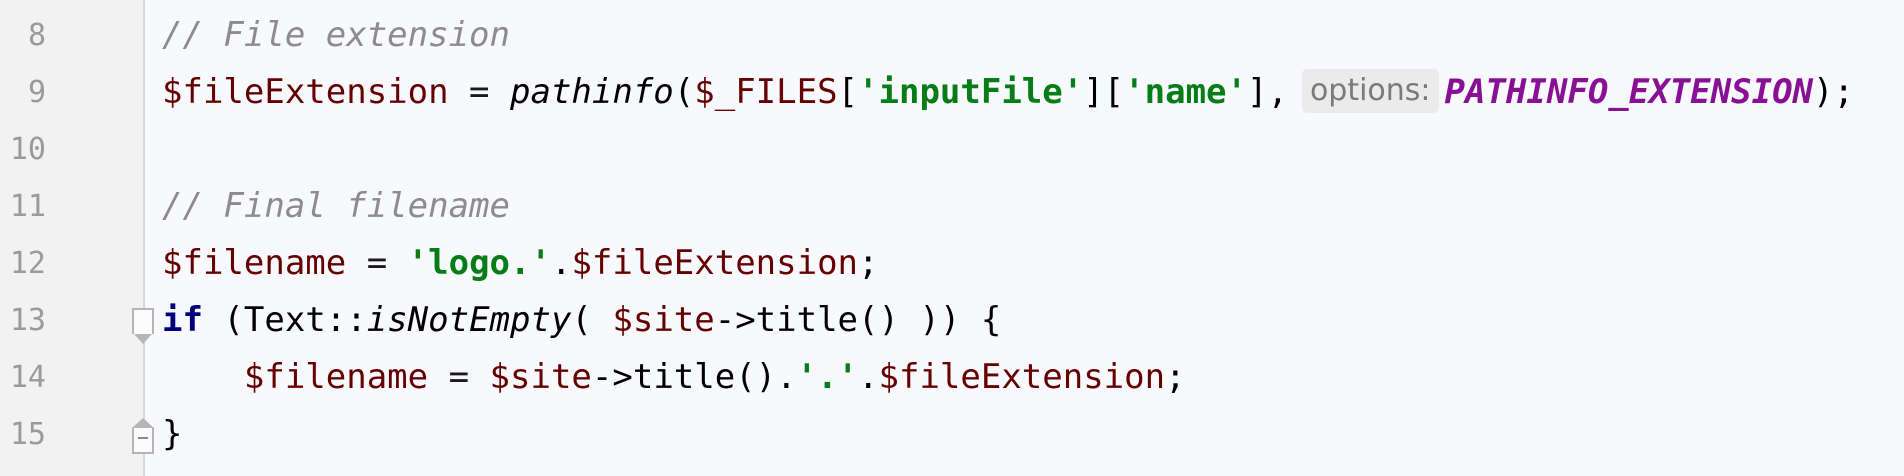 The height and width of the screenshot is (476, 1904). I want to click on code-line-15: }, so click(172, 434).